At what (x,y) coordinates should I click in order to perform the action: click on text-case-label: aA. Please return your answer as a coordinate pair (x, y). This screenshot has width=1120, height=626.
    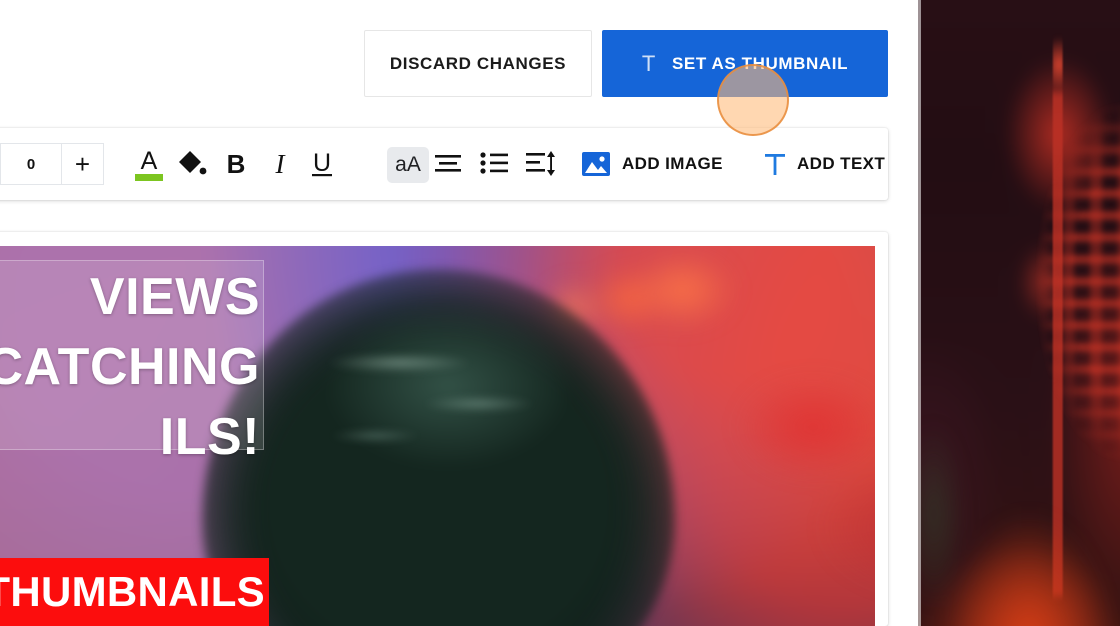
    Looking at the image, I should click on (408, 164).